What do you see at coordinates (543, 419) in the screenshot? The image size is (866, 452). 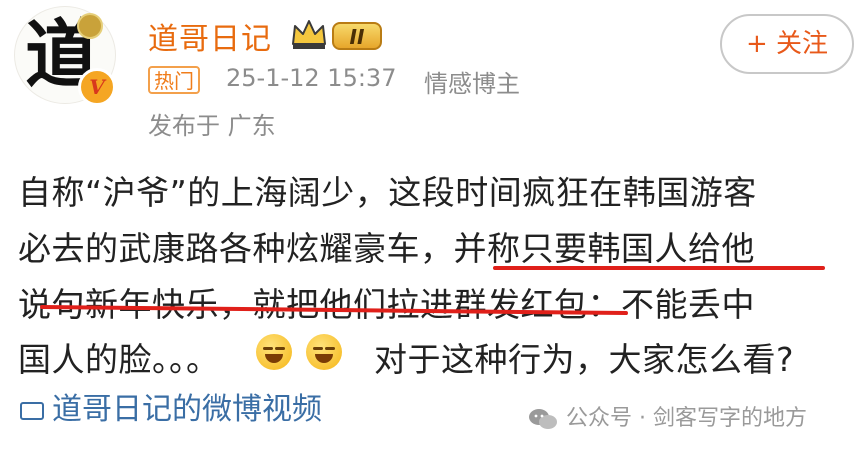 I see `wechat-icon` at bounding box center [543, 419].